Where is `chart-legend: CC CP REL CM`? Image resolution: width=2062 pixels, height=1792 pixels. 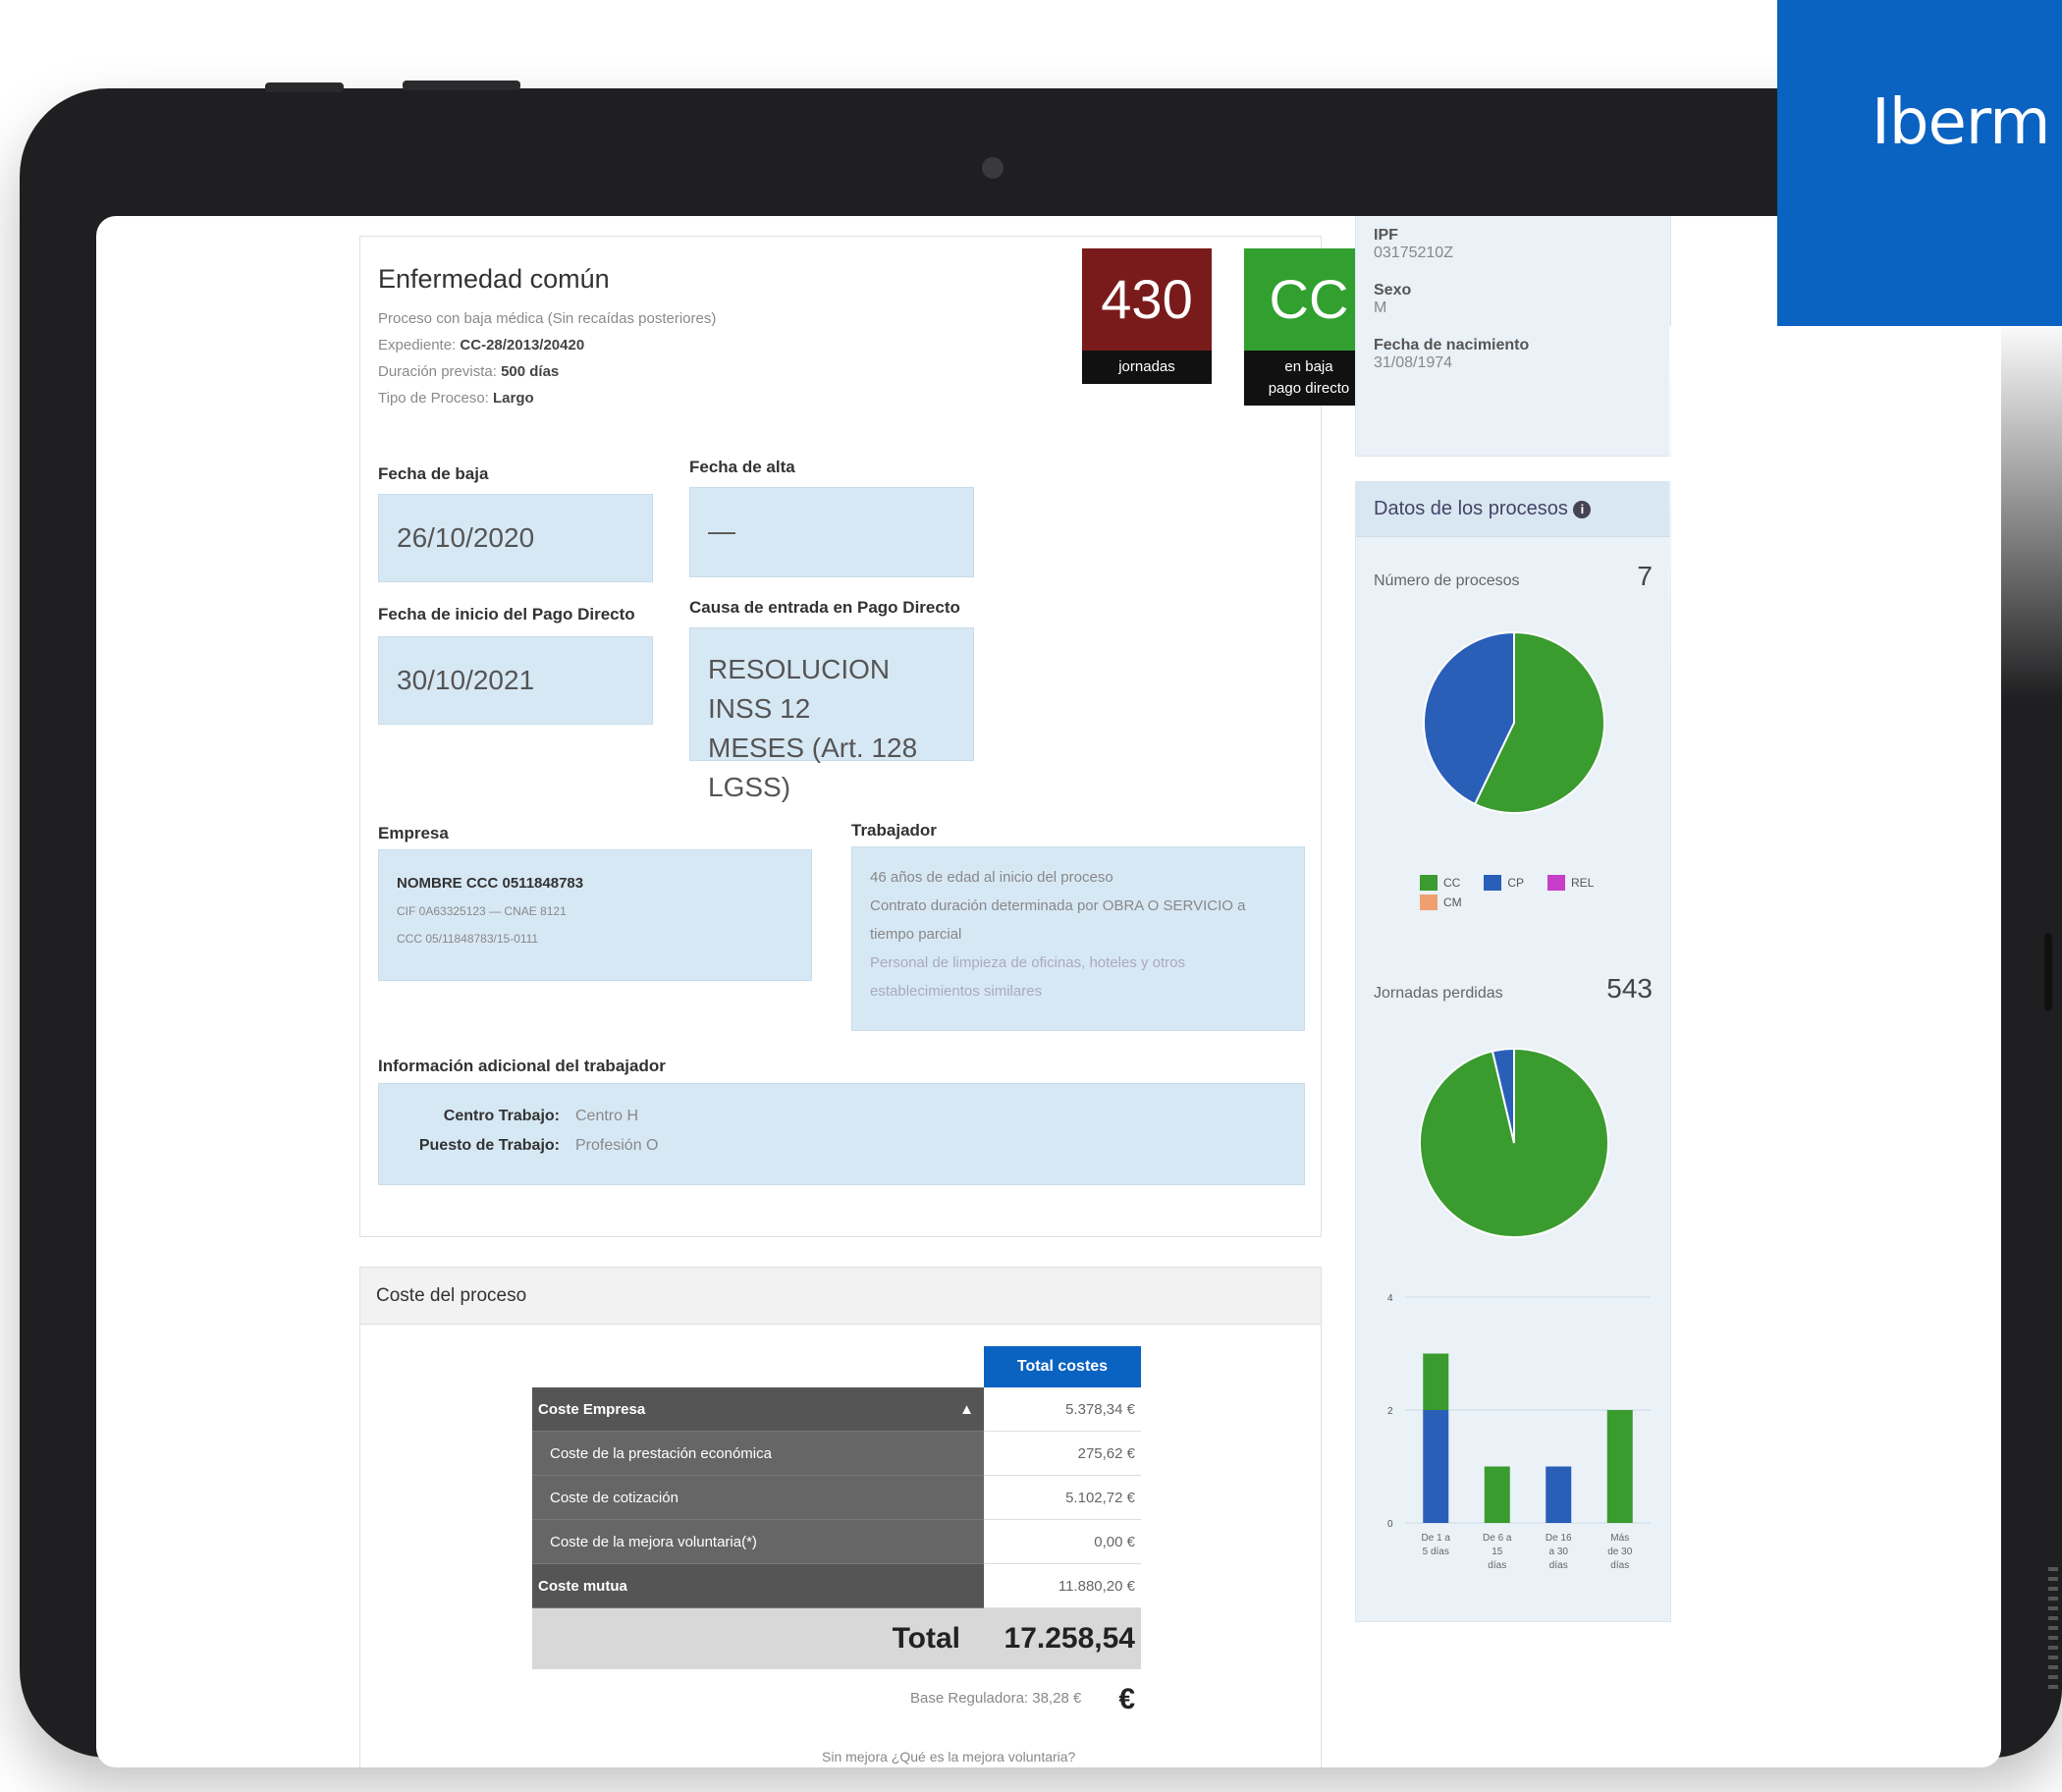
chart-legend: CC CP REL CM is located at coordinates (1537, 894).